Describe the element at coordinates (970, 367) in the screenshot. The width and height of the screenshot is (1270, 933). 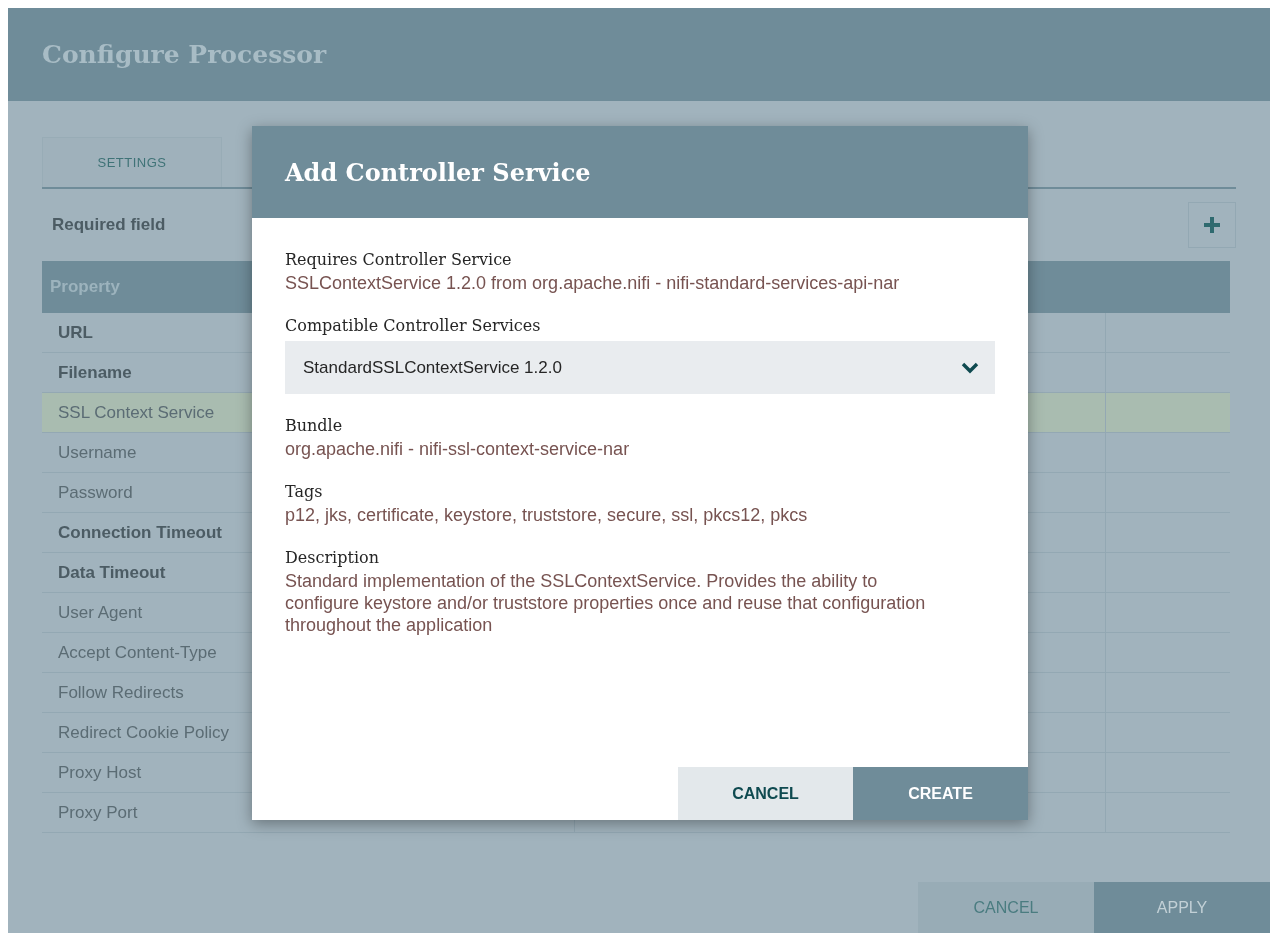
I see `chevron-down-icon` at that location.